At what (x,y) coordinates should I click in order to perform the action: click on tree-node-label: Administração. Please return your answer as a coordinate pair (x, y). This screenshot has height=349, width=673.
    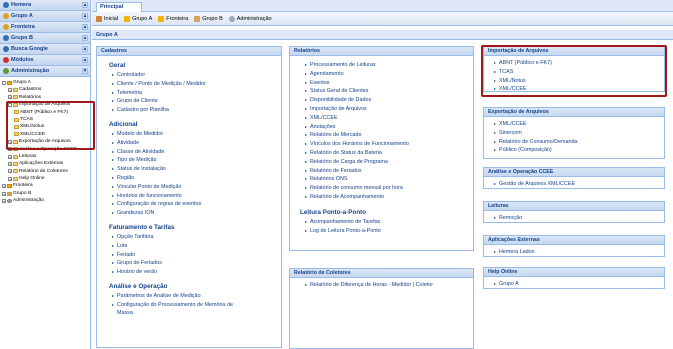
    Looking at the image, I should click on (28, 201).